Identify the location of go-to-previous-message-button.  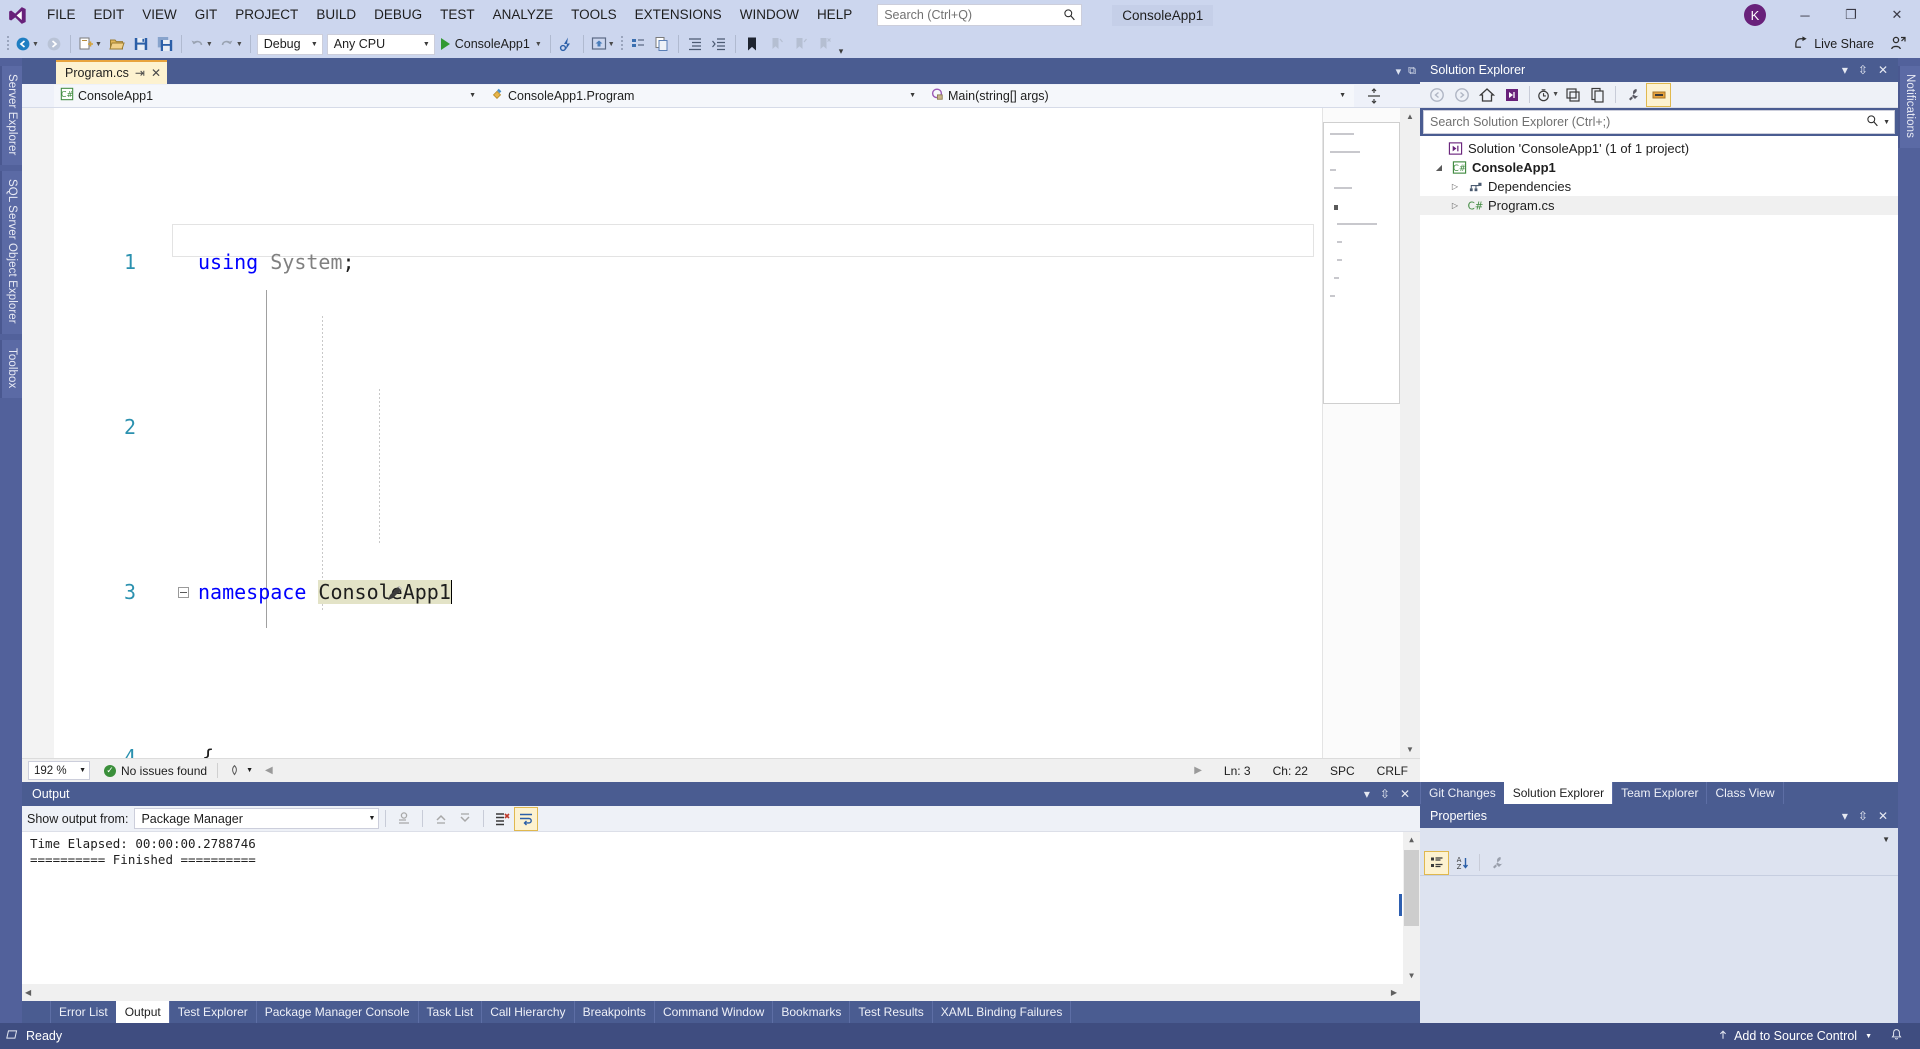
(441, 819).